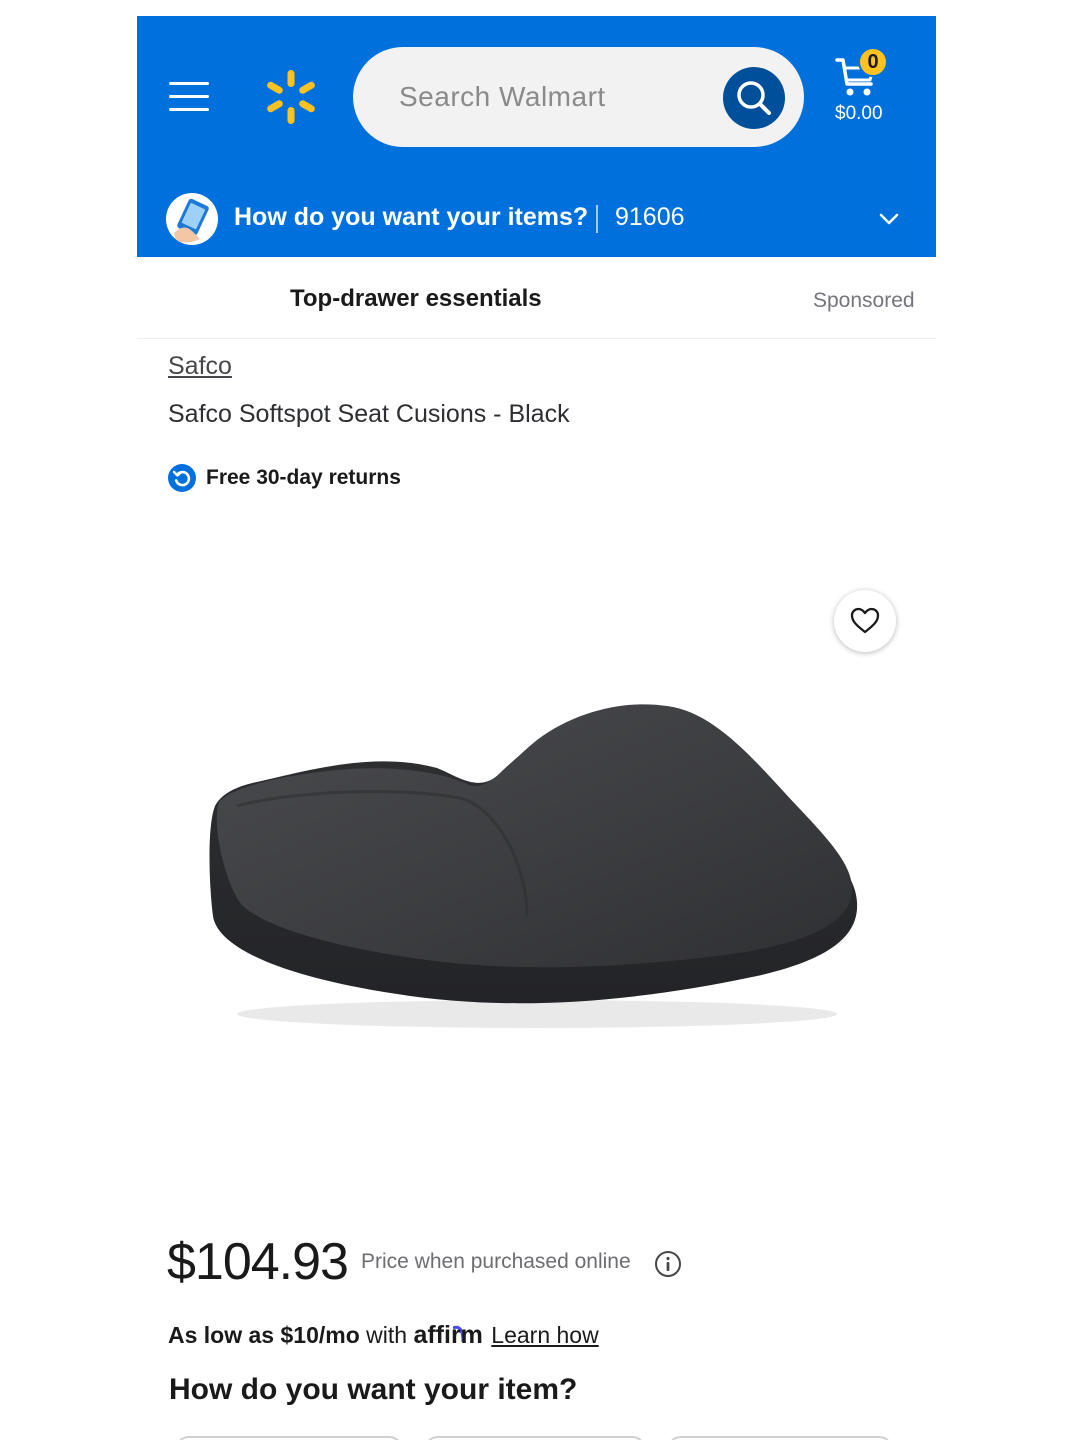 Image resolution: width=1078 pixels, height=1440 pixels. What do you see at coordinates (411, 217) in the screenshot?
I see `delivery-prompt: How do you want your items?` at bounding box center [411, 217].